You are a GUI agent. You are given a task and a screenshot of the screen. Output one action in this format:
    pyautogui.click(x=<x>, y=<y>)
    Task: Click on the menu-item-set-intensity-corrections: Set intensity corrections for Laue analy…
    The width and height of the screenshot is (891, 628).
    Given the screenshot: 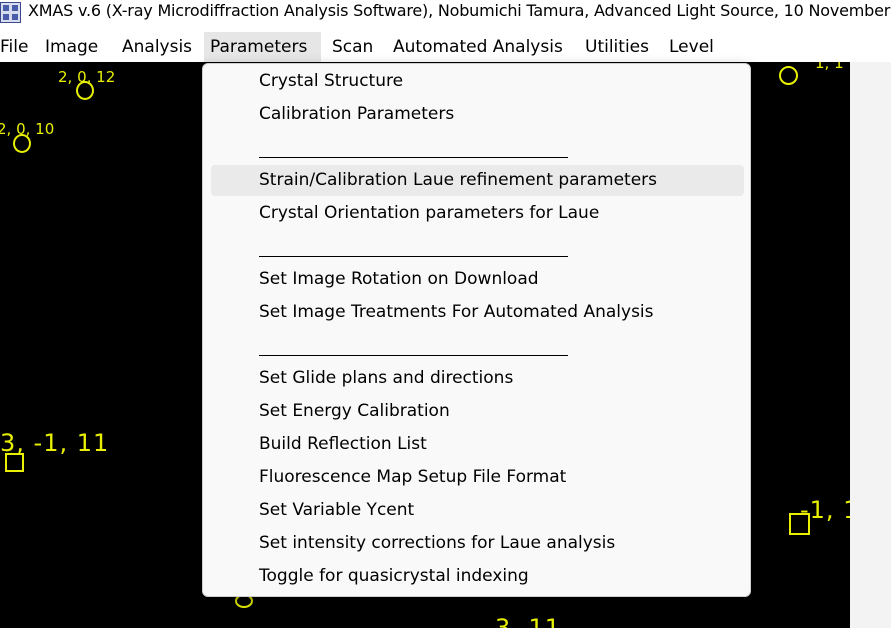 What is the action you would take?
    pyautogui.click(x=477, y=543)
    